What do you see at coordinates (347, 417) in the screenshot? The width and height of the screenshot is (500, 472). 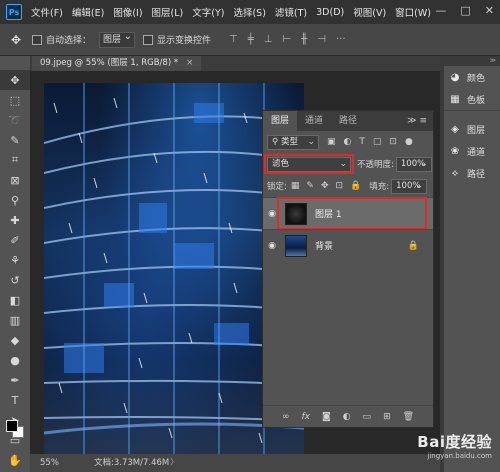 I see `adjustment-layer-icon: ◐` at bounding box center [347, 417].